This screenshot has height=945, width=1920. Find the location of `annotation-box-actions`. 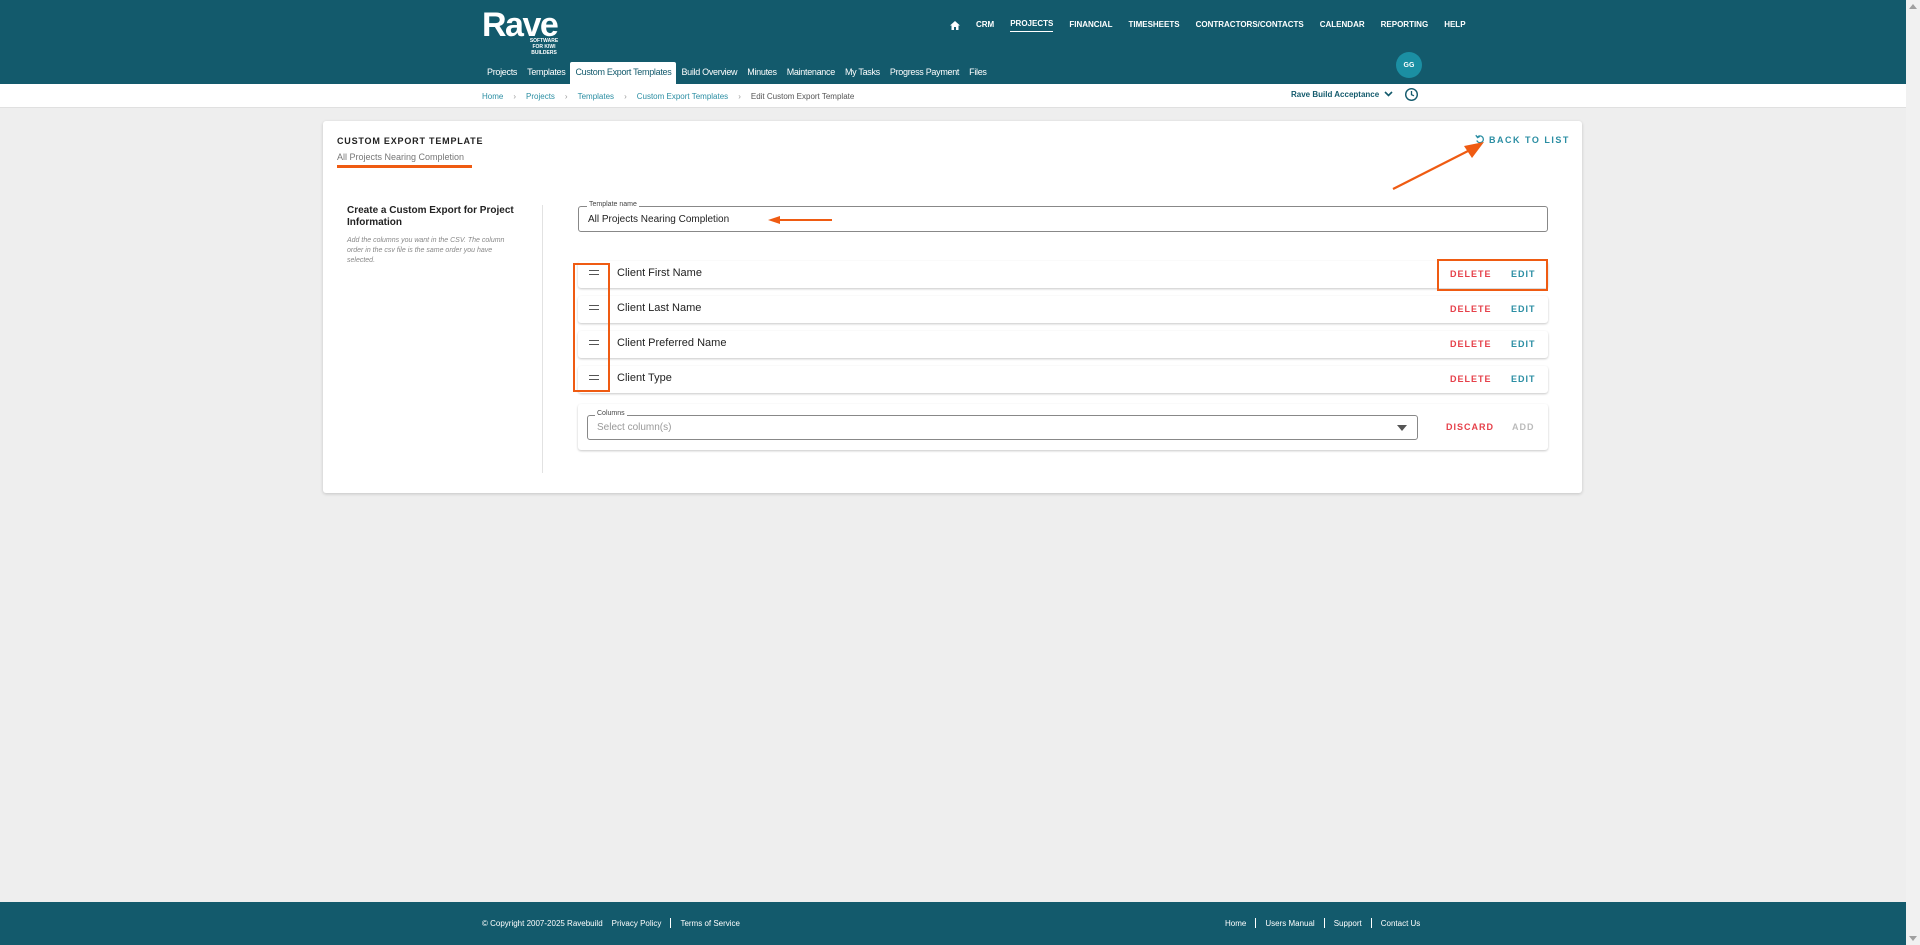

annotation-box-actions is located at coordinates (1492, 275).